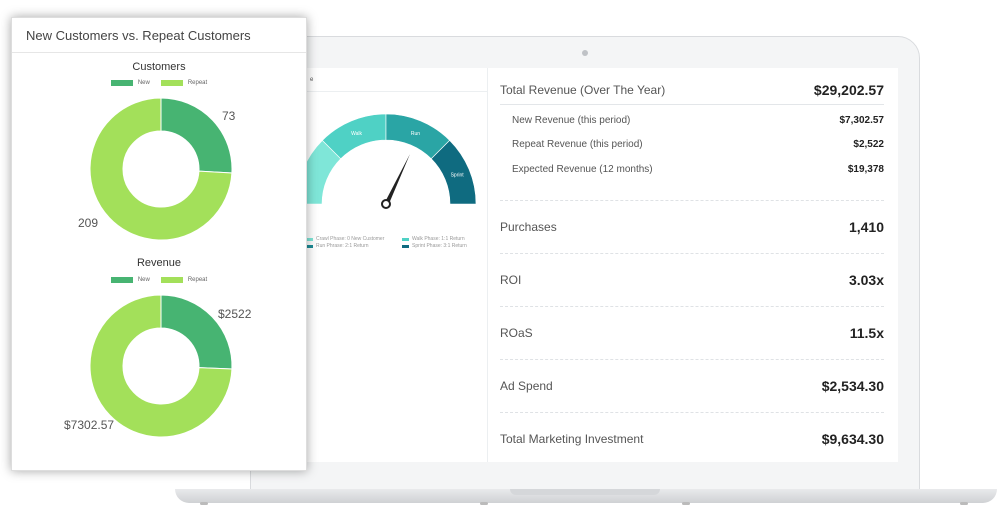 The height and width of the screenshot is (530, 1000). Describe the element at coordinates (865, 169) in the screenshot. I see `metric-value: $19,378` at that location.